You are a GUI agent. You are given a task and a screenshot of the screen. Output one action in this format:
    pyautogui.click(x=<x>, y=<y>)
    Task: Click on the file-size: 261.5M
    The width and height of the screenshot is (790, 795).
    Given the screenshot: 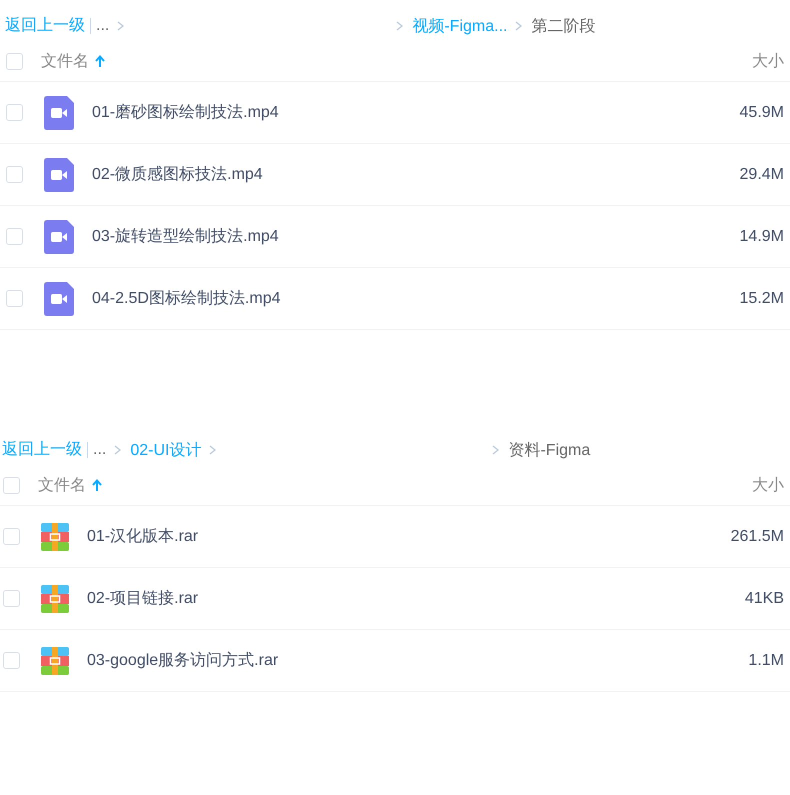 What is the action you would take?
    pyautogui.click(x=757, y=537)
    